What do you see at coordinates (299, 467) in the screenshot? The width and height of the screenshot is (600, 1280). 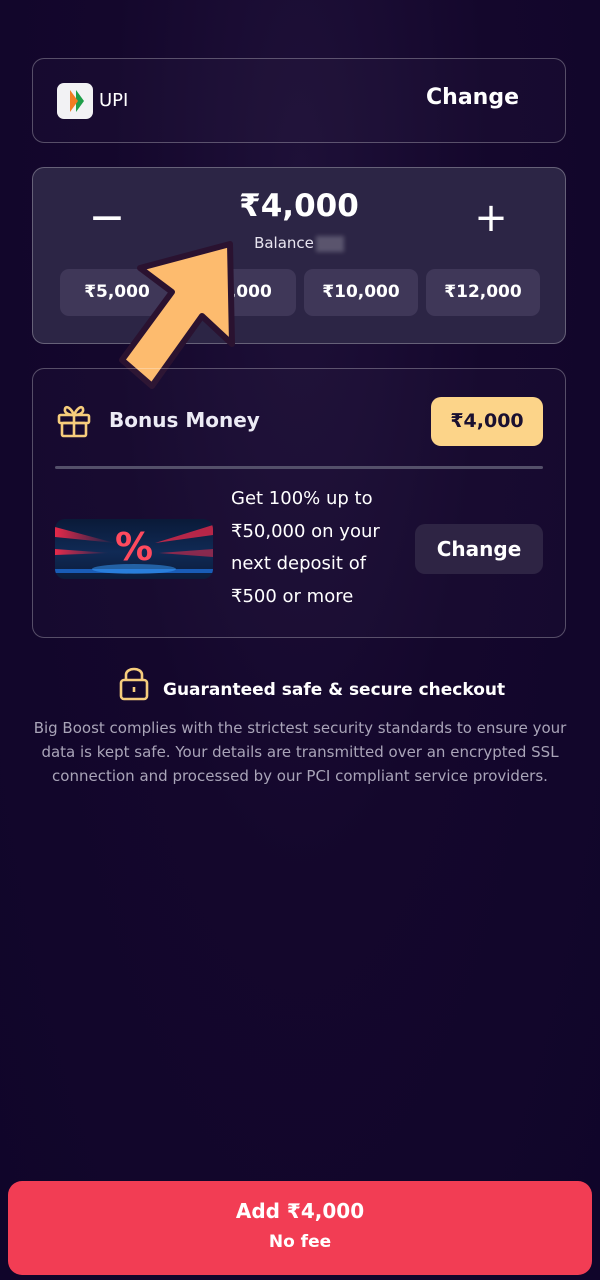 I see `divider` at bounding box center [299, 467].